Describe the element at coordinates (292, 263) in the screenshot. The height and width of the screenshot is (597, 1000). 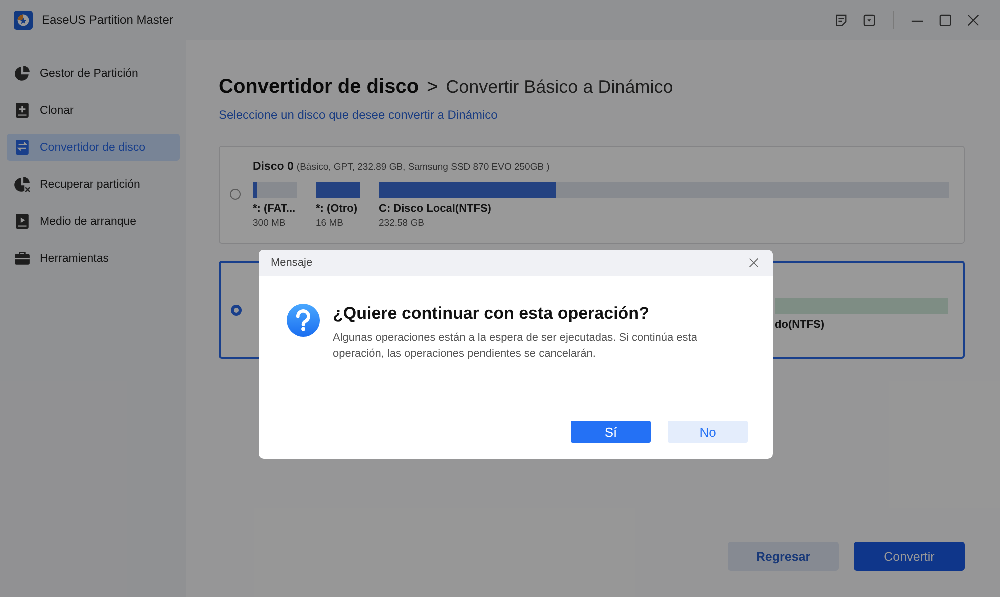
I see `dialog-title: Mensaje` at that location.